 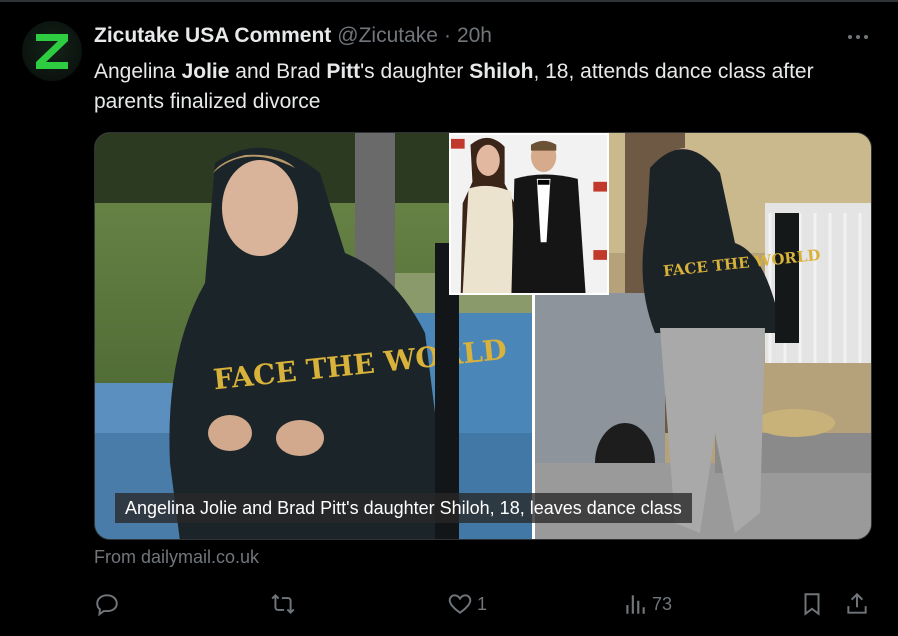 I want to click on tweet-header: Zicutake USA Comment @Zicutake · 20h, so click(x=293, y=36).